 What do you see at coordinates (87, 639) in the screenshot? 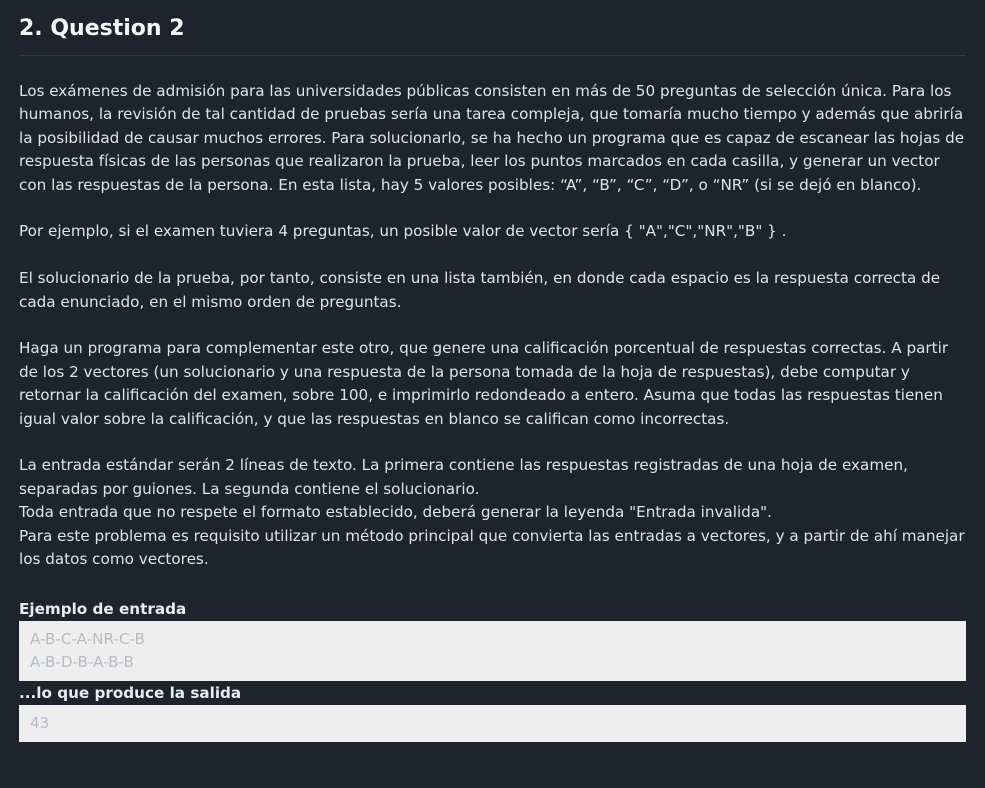
I see `example-input-line: A-B-C-A-NR-C-B` at bounding box center [87, 639].